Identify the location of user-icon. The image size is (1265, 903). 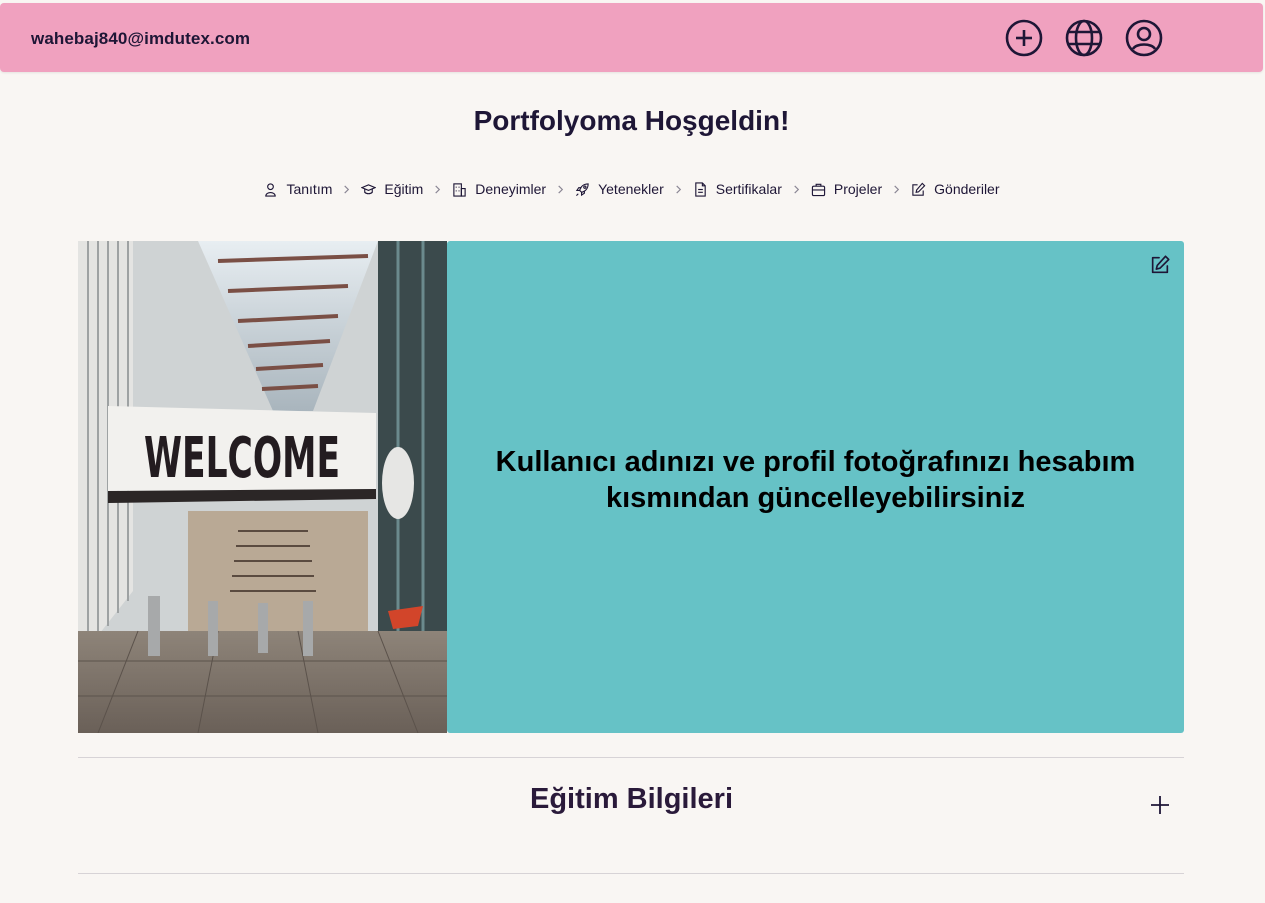
(271, 189).